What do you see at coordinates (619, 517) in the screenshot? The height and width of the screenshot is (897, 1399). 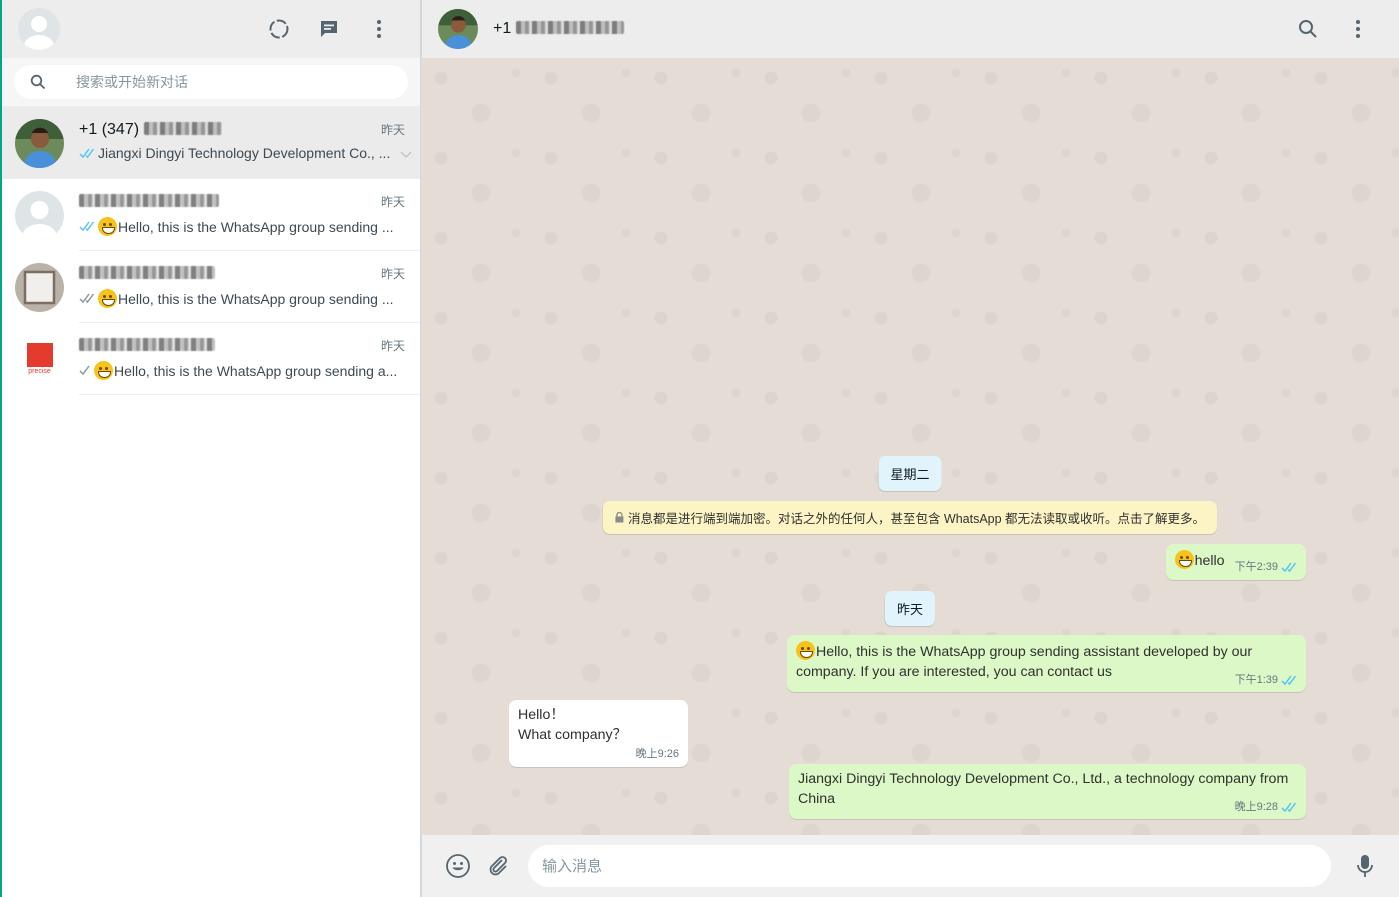 I see `lock-icon` at bounding box center [619, 517].